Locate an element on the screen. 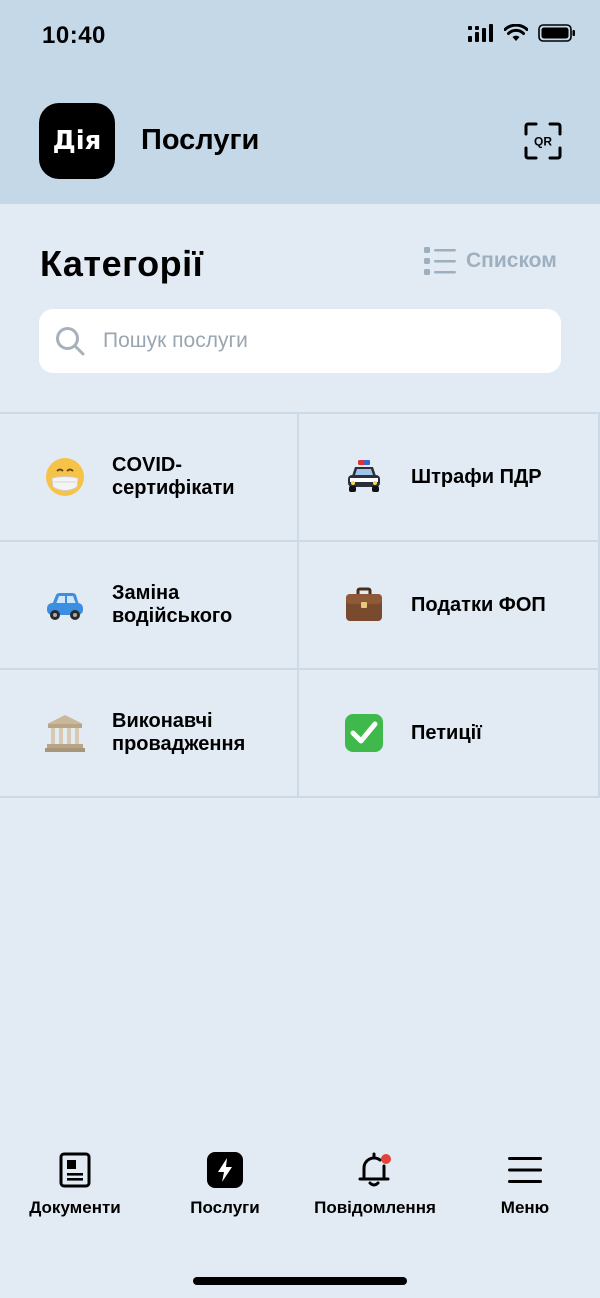  search-bar is located at coordinates (300, 341).